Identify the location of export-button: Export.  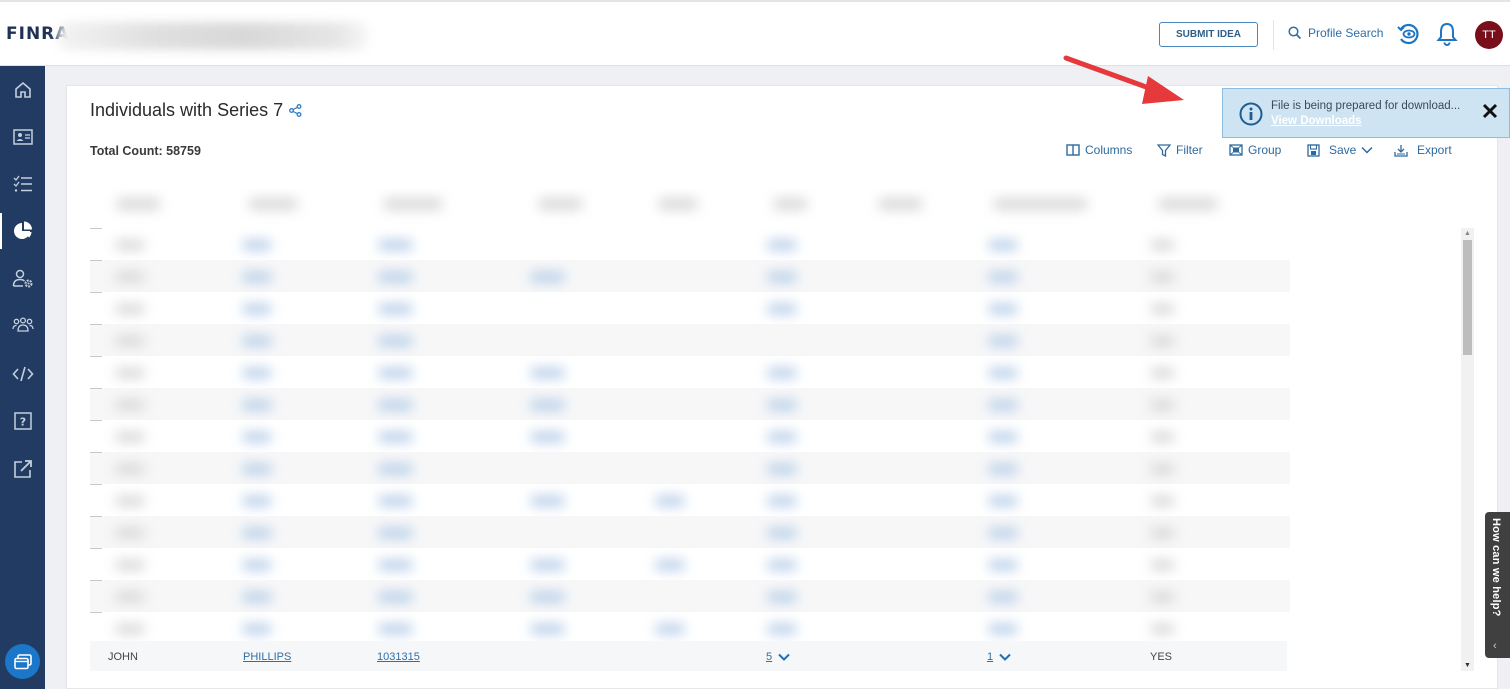
(1423, 150).